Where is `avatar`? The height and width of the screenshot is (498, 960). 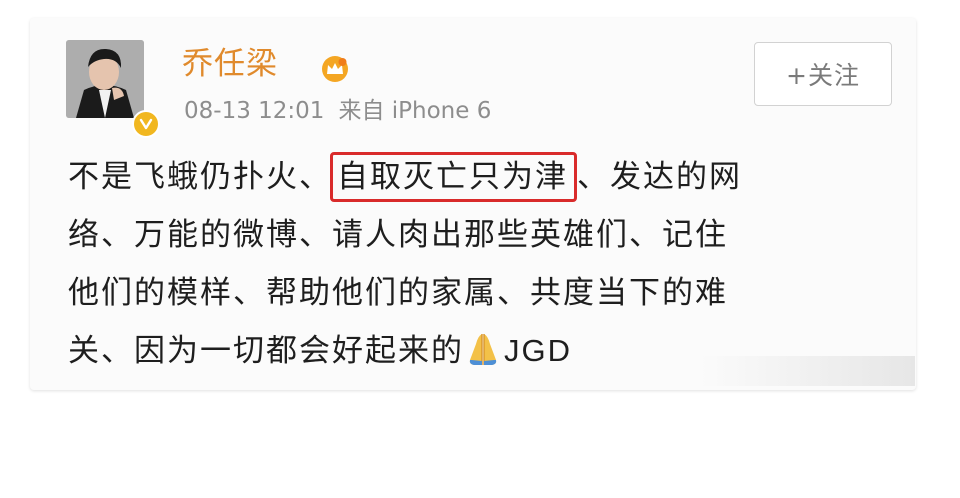 avatar is located at coordinates (105, 79).